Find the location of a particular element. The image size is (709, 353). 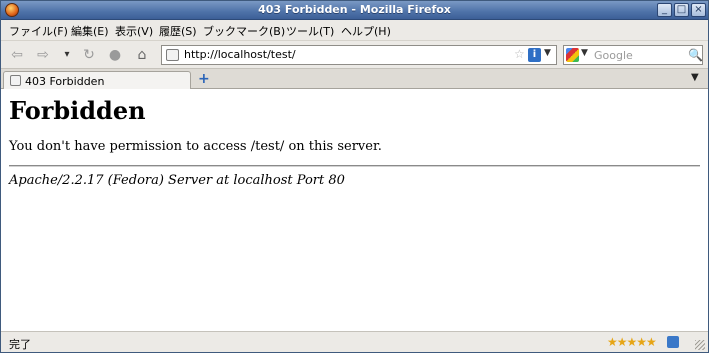

tab-forbidden: 403 Forbidden is located at coordinates (97, 80).